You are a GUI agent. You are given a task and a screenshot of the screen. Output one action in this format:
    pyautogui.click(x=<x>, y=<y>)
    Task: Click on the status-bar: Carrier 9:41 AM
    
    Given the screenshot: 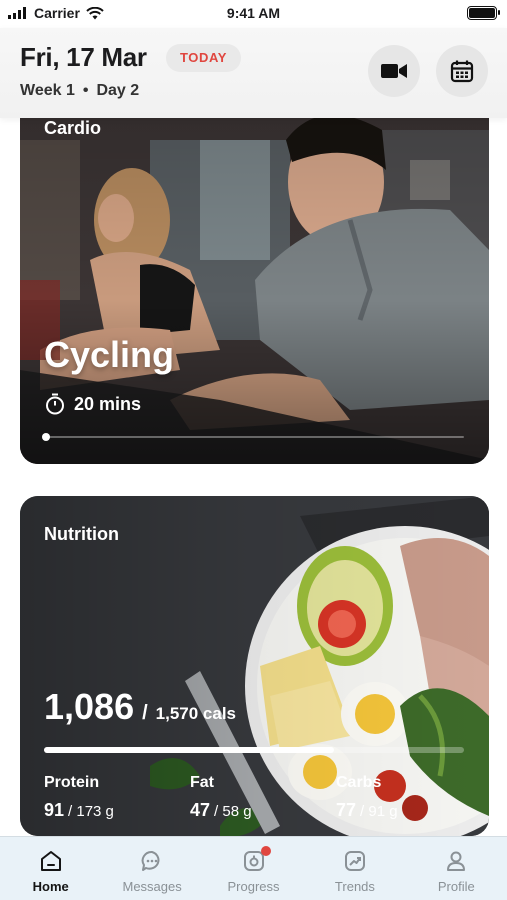 What is the action you would take?
    pyautogui.click(x=253, y=14)
    